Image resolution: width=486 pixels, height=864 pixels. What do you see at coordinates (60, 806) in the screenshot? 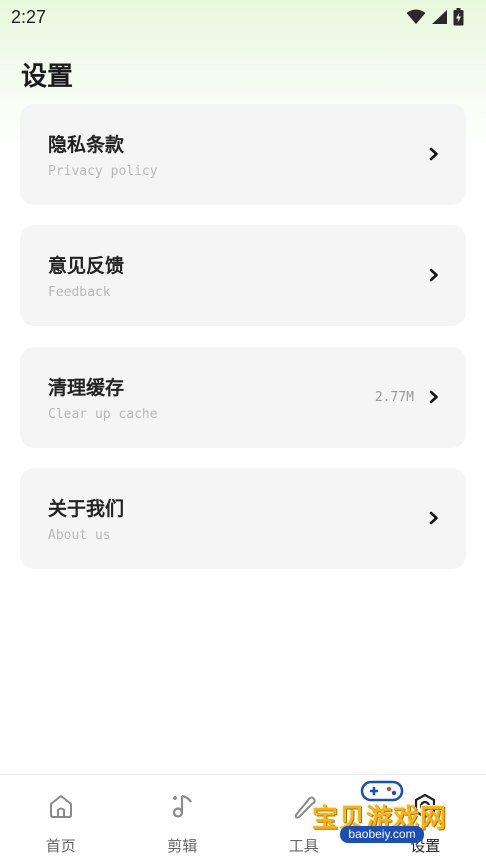
I see `home-icon` at bounding box center [60, 806].